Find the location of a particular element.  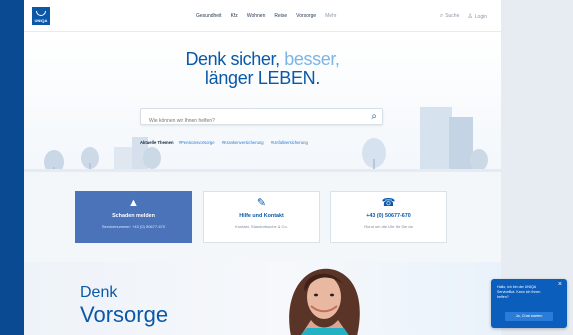

promo-title: Denk Vorsorge is located at coordinates (124, 304).